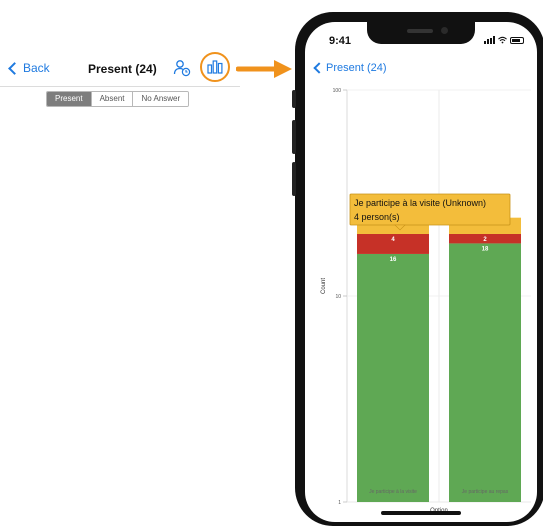 This screenshot has height=526, width=543. I want to click on status-time: 9:41, so click(340, 41).